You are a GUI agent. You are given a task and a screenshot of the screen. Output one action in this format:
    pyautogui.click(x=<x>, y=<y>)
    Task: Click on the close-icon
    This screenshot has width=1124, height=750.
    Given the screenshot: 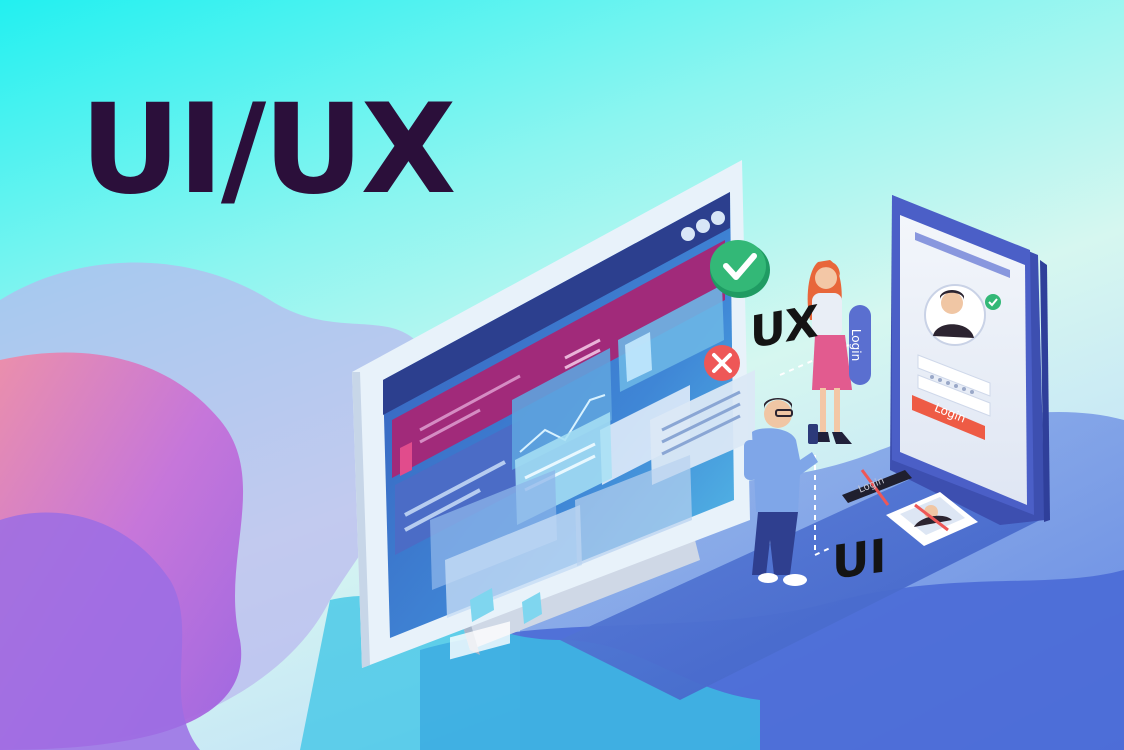 What is the action you would take?
    pyautogui.click(x=722, y=363)
    